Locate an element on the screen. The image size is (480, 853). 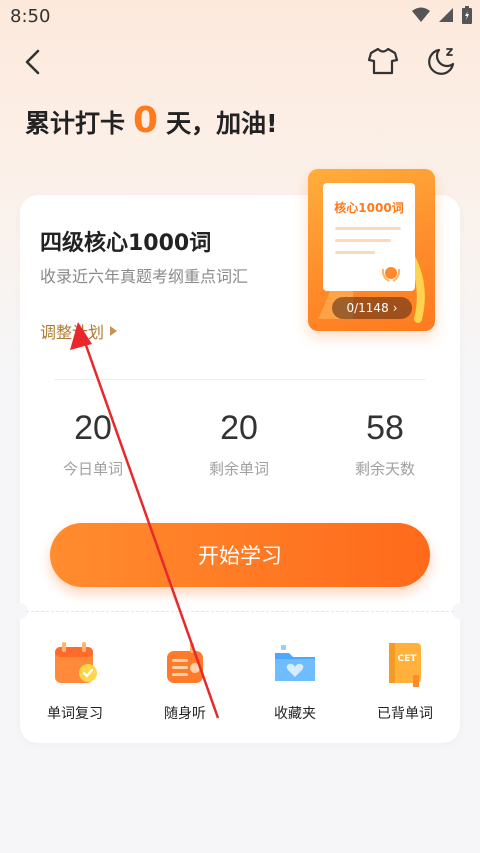
theme-shirt-button is located at coordinates (383, 61).